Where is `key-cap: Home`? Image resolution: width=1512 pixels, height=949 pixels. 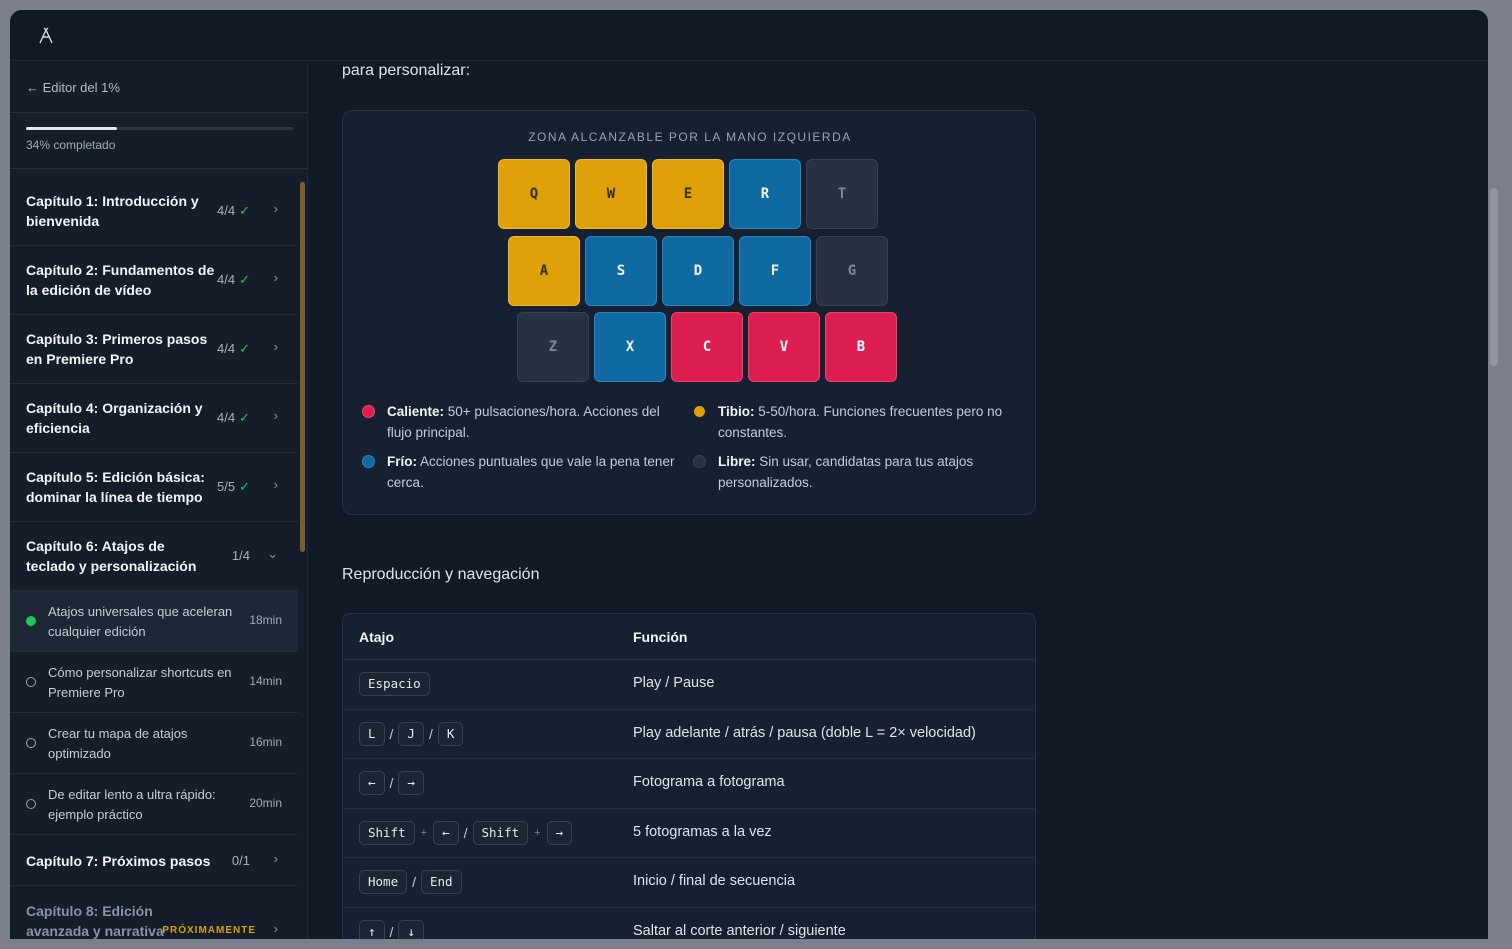
key-cap: Home is located at coordinates (383, 882).